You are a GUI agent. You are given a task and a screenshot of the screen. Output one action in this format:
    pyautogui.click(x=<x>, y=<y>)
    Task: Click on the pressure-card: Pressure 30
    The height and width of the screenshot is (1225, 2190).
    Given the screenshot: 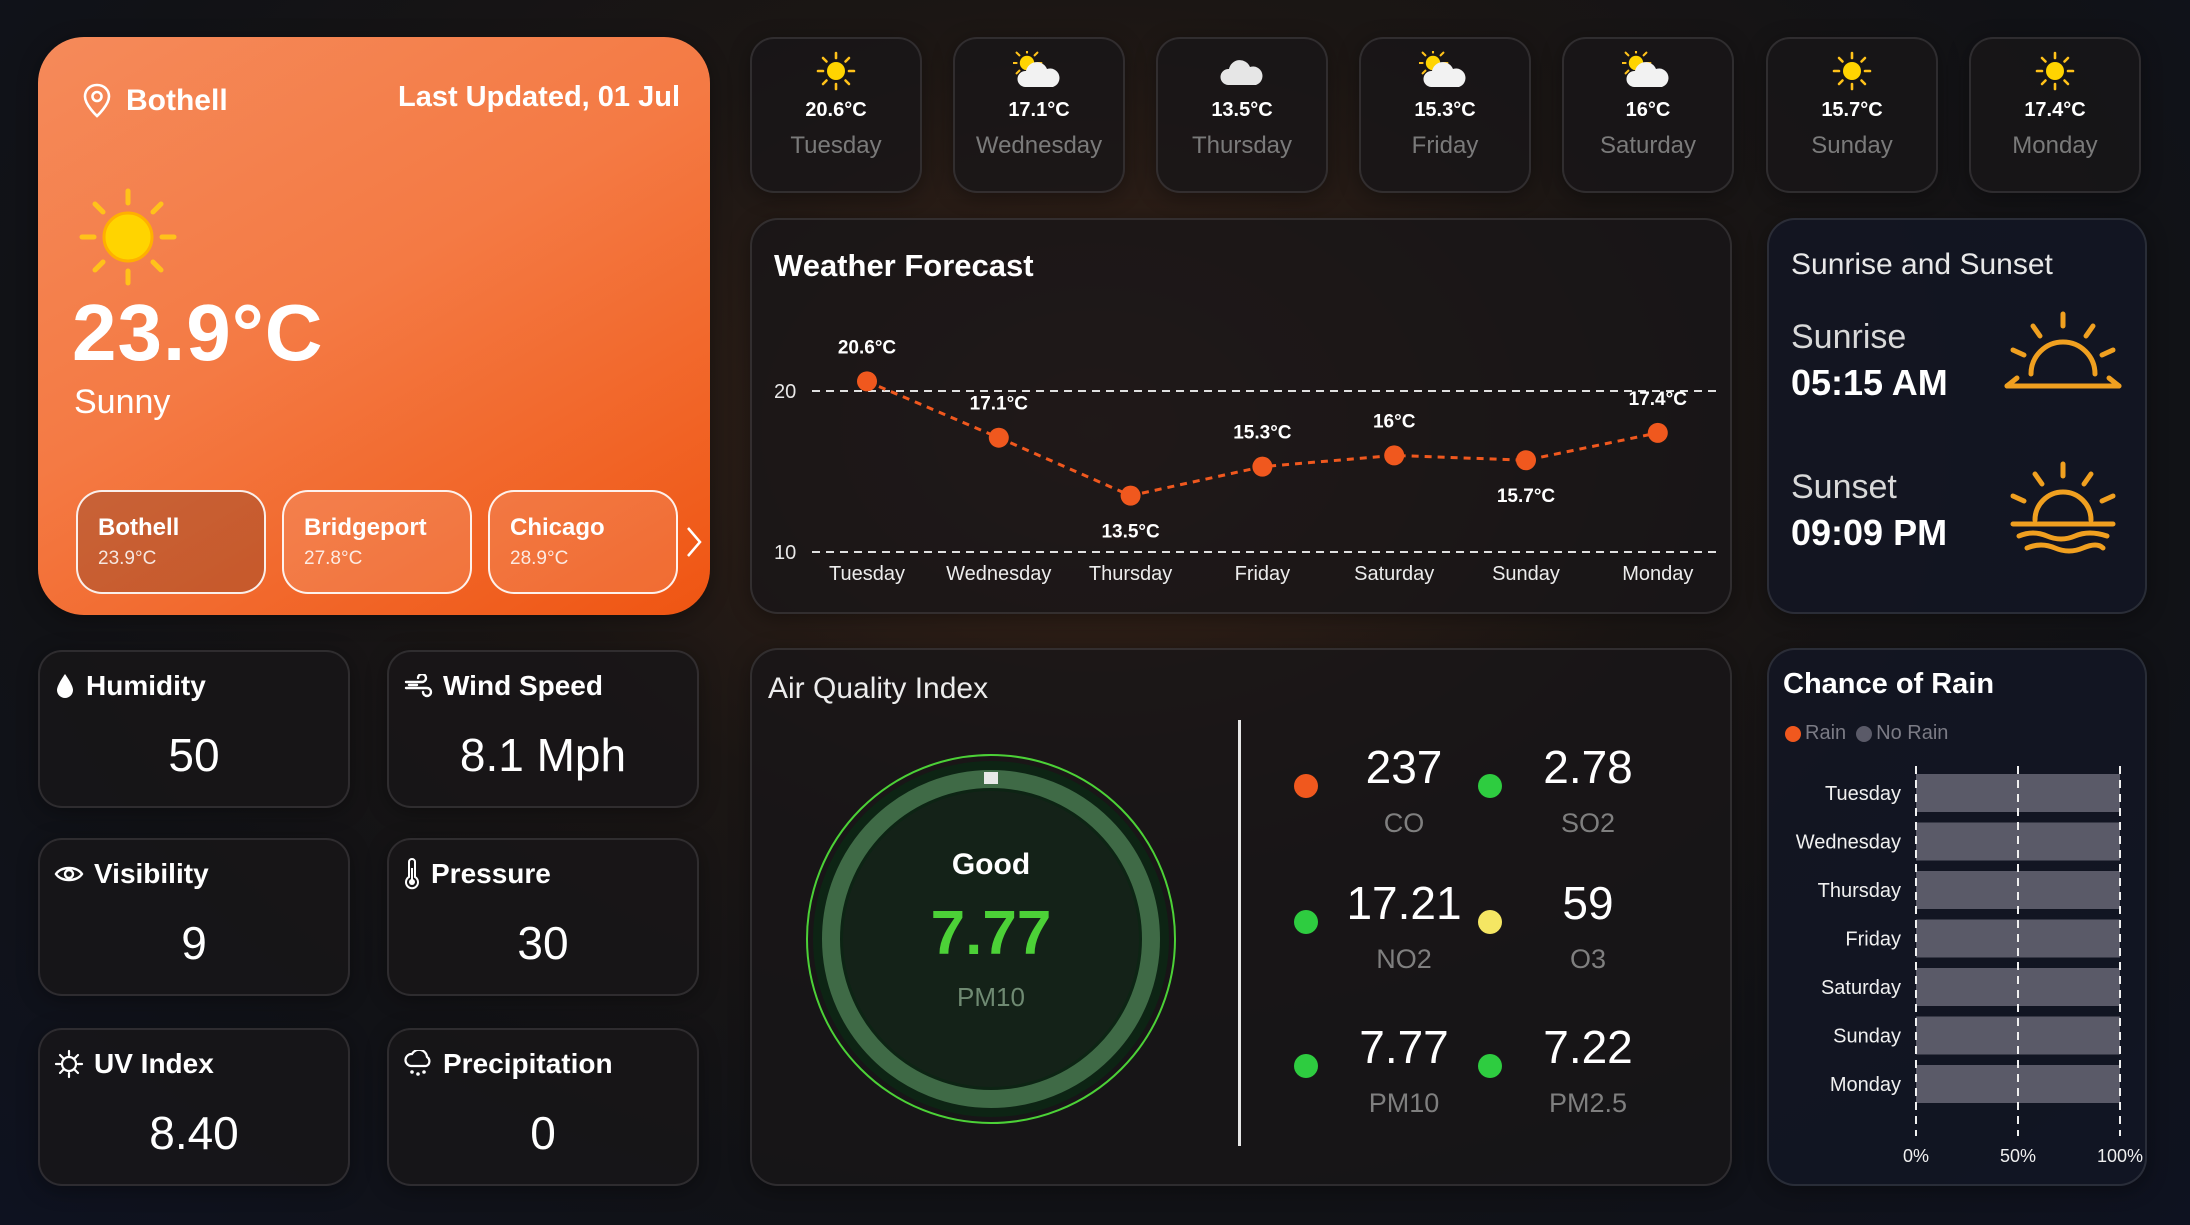 What is the action you would take?
    pyautogui.click(x=543, y=917)
    